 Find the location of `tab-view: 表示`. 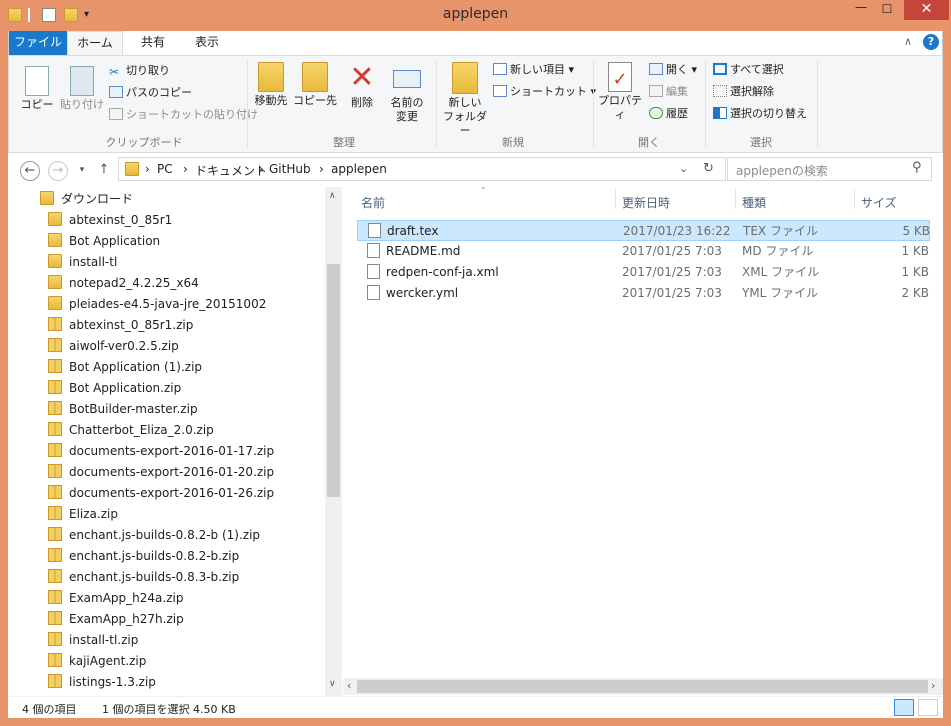

tab-view: 表示 is located at coordinates (207, 43).